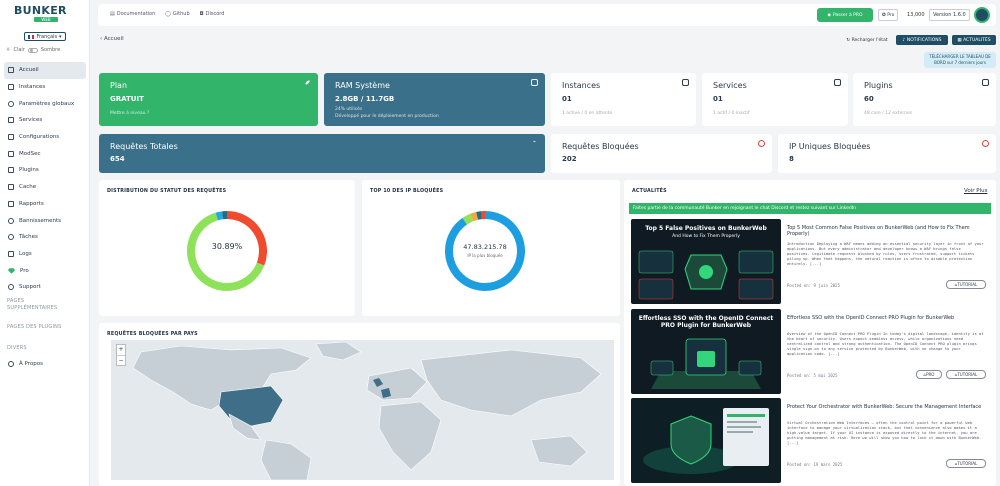  Describe the element at coordinates (949, 15) in the screenshot. I see `version-badge: Version 1.6.0` at that location.